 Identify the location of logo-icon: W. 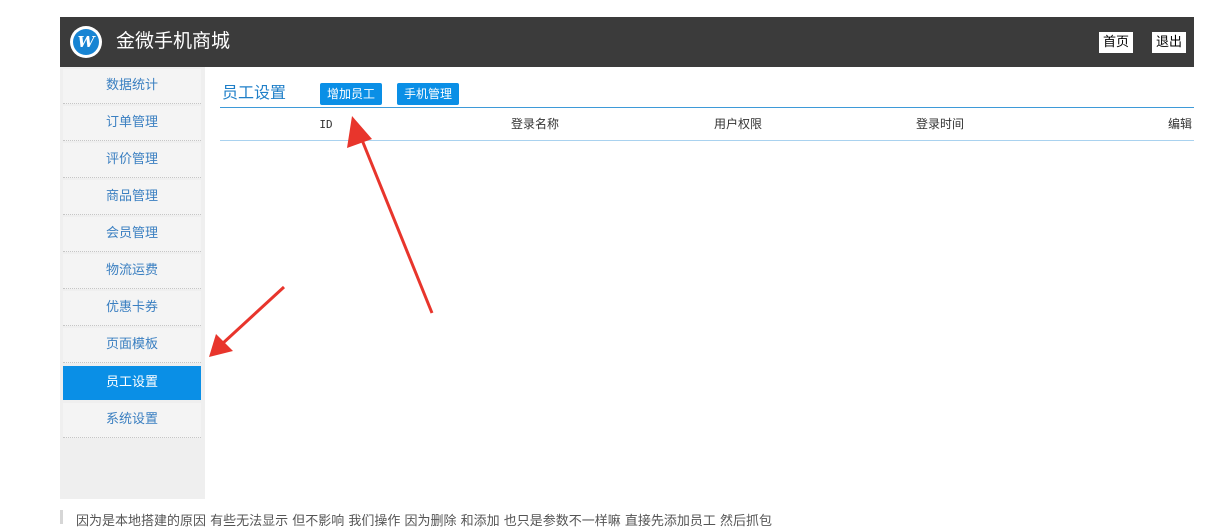
(86, 42).